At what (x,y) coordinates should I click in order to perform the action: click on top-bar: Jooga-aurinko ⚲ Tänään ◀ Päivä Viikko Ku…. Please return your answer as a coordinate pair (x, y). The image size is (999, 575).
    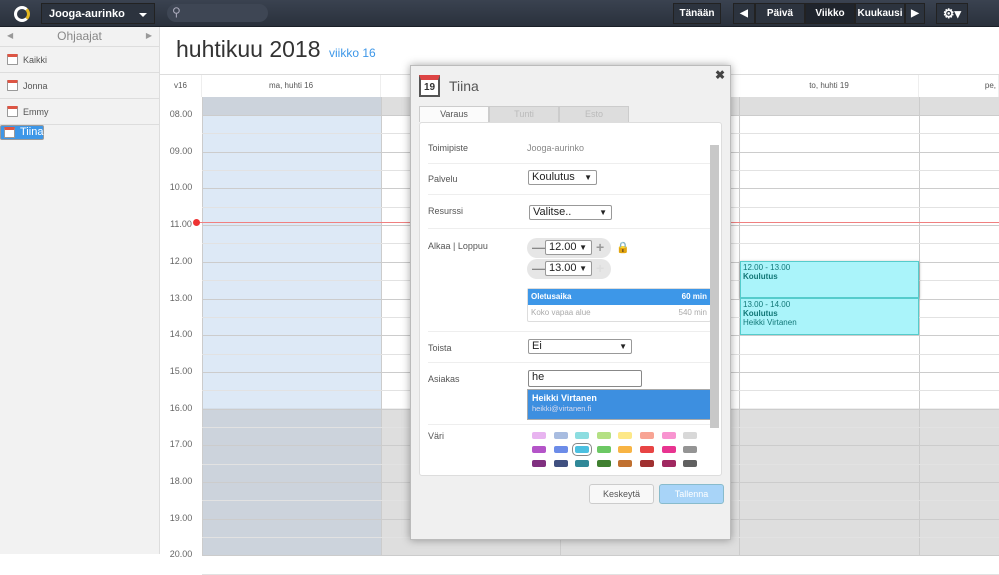
    Looking at the image, I should click on (499, 13).